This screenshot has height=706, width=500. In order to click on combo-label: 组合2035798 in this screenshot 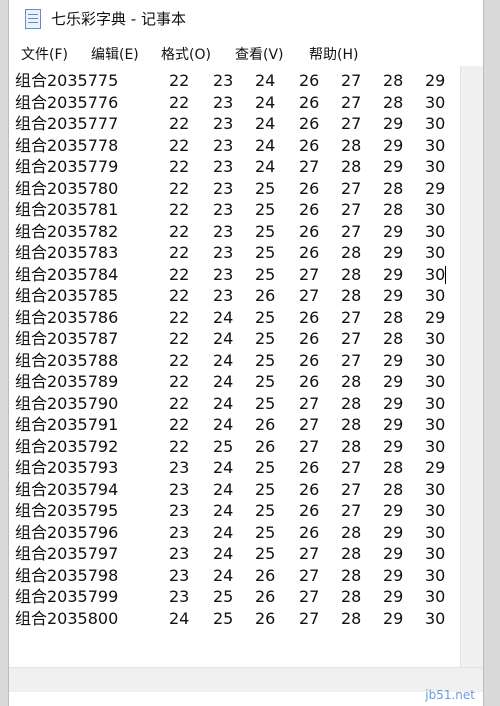, I will do `click(67, 575)`.